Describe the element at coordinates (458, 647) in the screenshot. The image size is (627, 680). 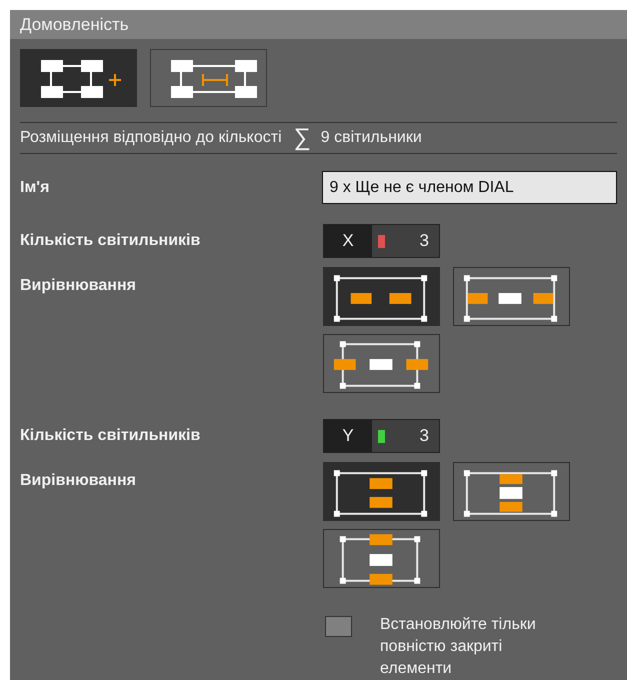
I see `checkbox-label: Встановлюйте тільки повністю закриті елементи` at that location.